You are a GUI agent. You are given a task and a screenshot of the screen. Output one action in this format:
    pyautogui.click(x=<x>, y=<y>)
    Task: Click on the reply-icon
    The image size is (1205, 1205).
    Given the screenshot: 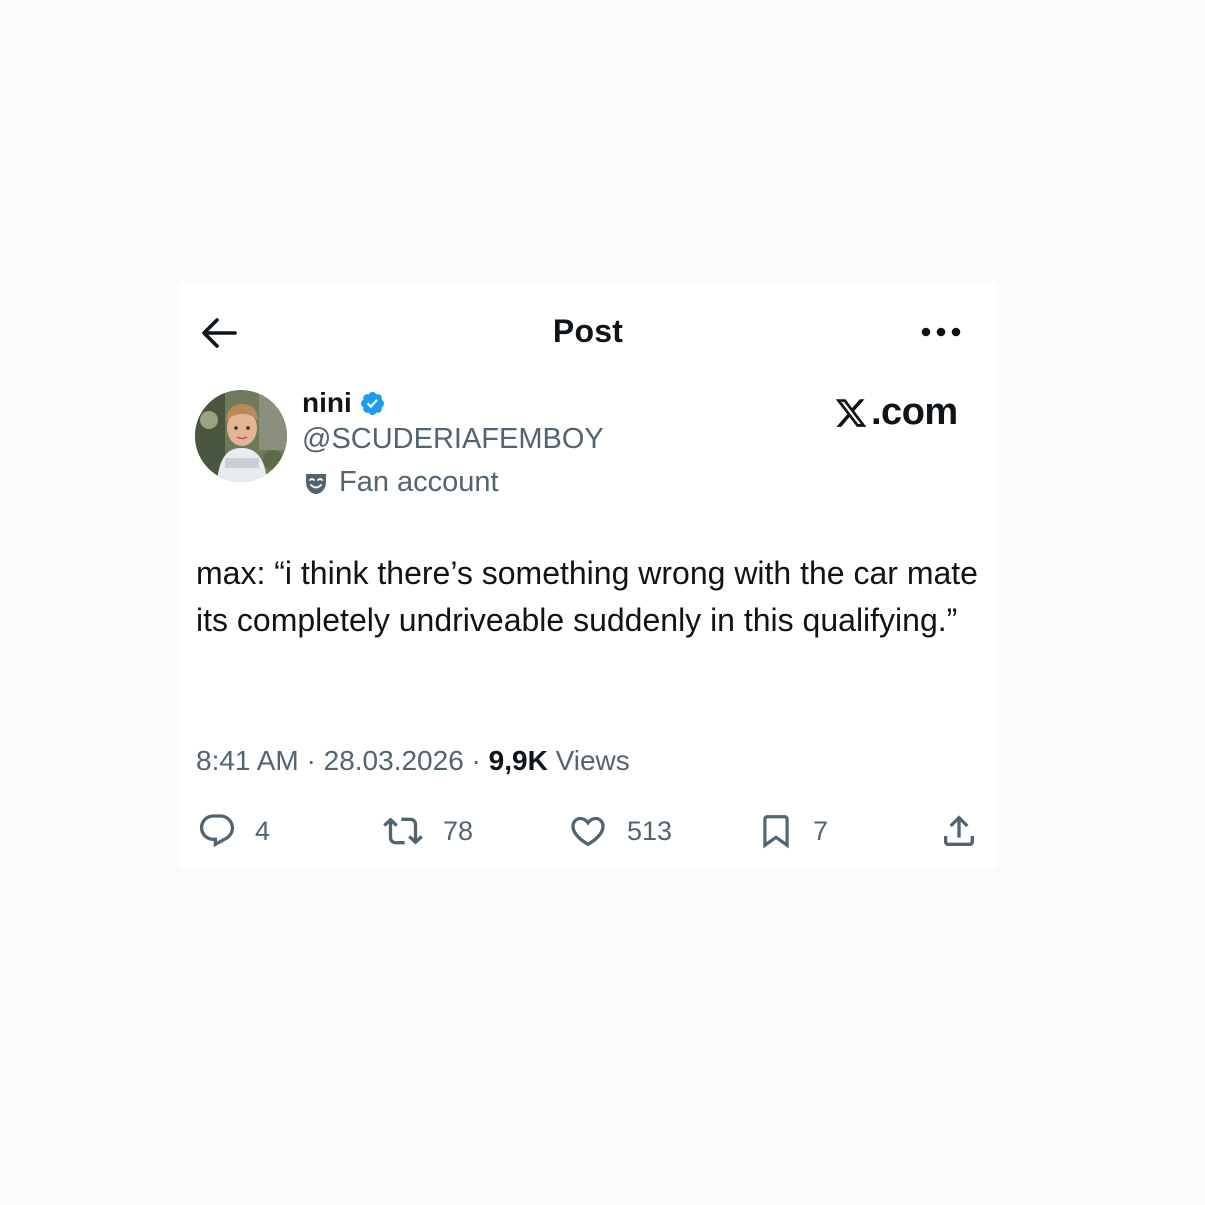 What is the action you would take?
    pyautogui.click(x=217, y=831)
    